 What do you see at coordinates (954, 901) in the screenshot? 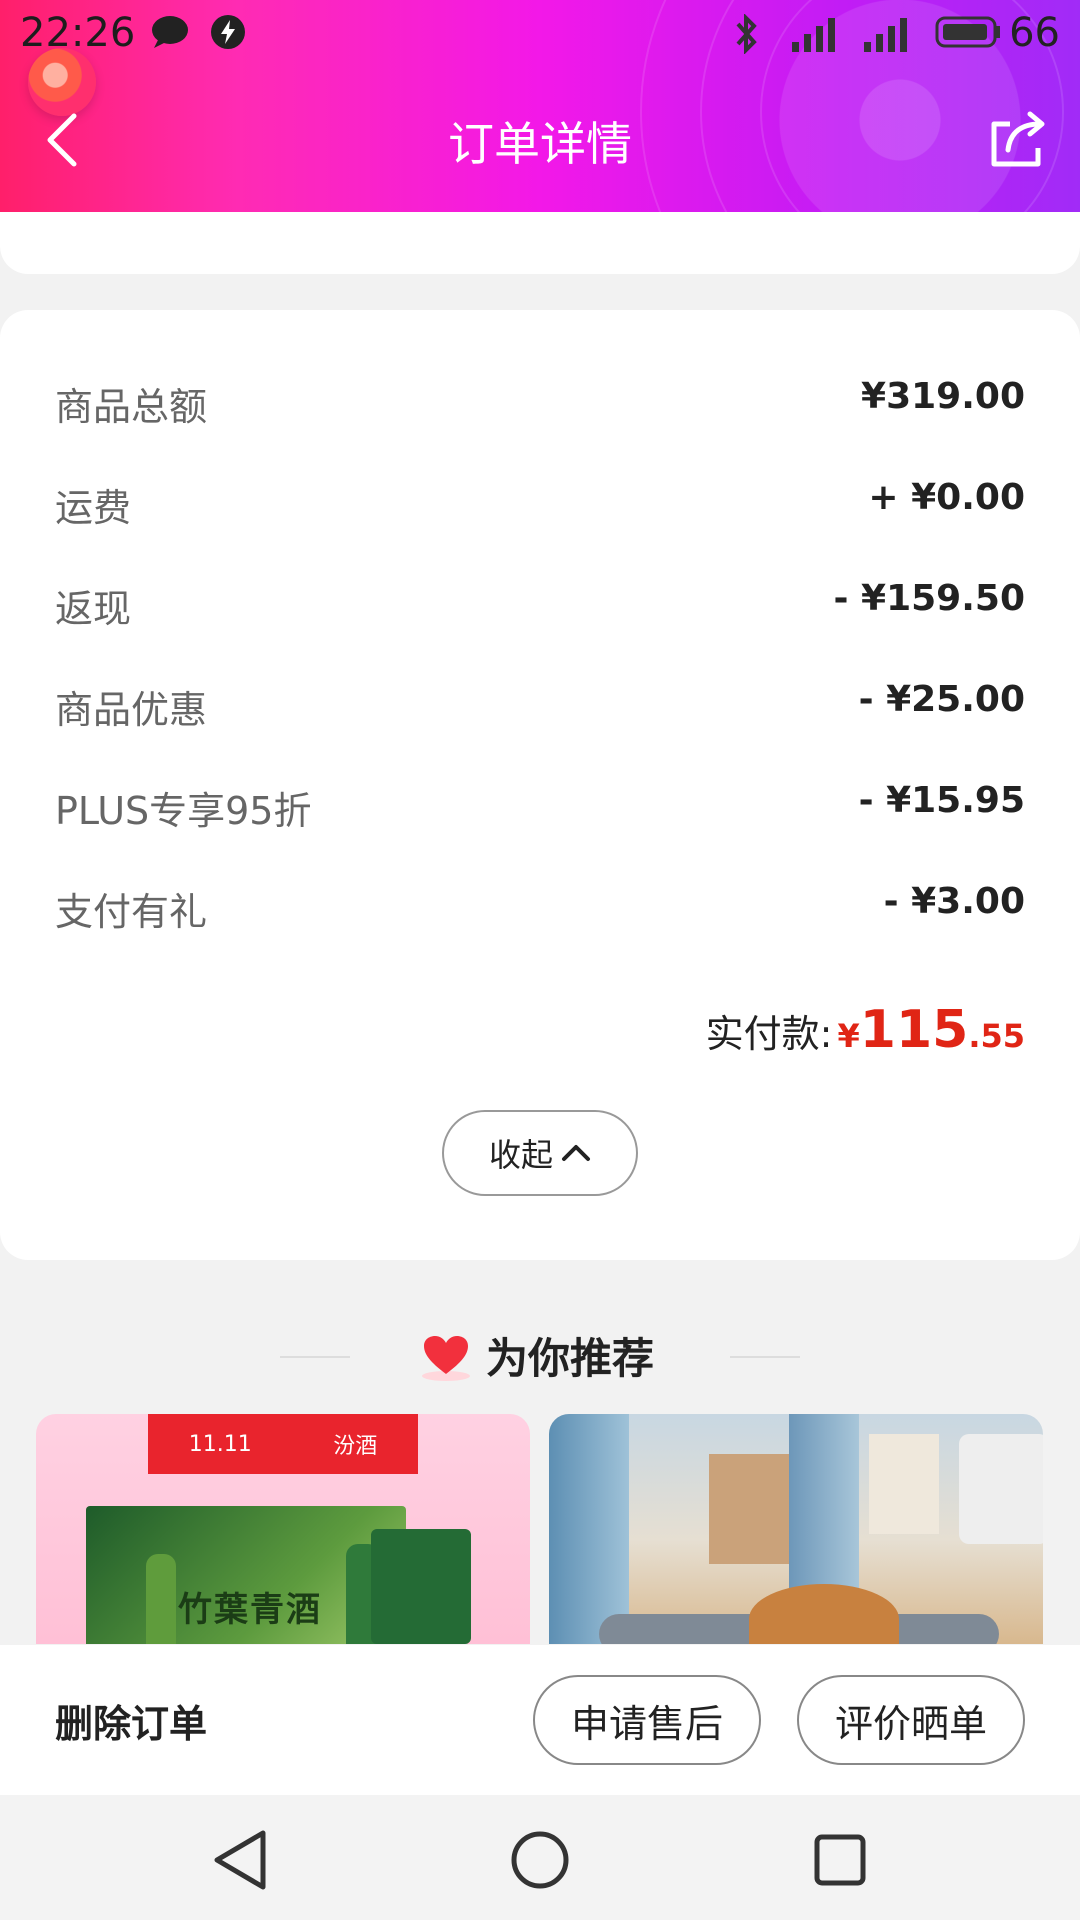
I see `summary-value: - ¥3.00` at bounding box center [954, 901].